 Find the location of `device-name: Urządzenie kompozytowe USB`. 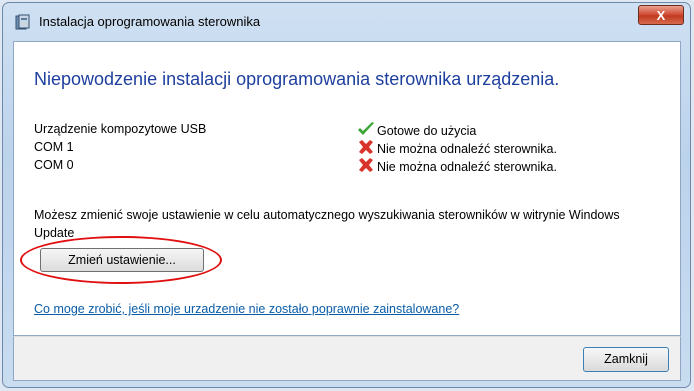

device-name: Urządzenie kompozytowe USB is located at coordinates (120, 129).